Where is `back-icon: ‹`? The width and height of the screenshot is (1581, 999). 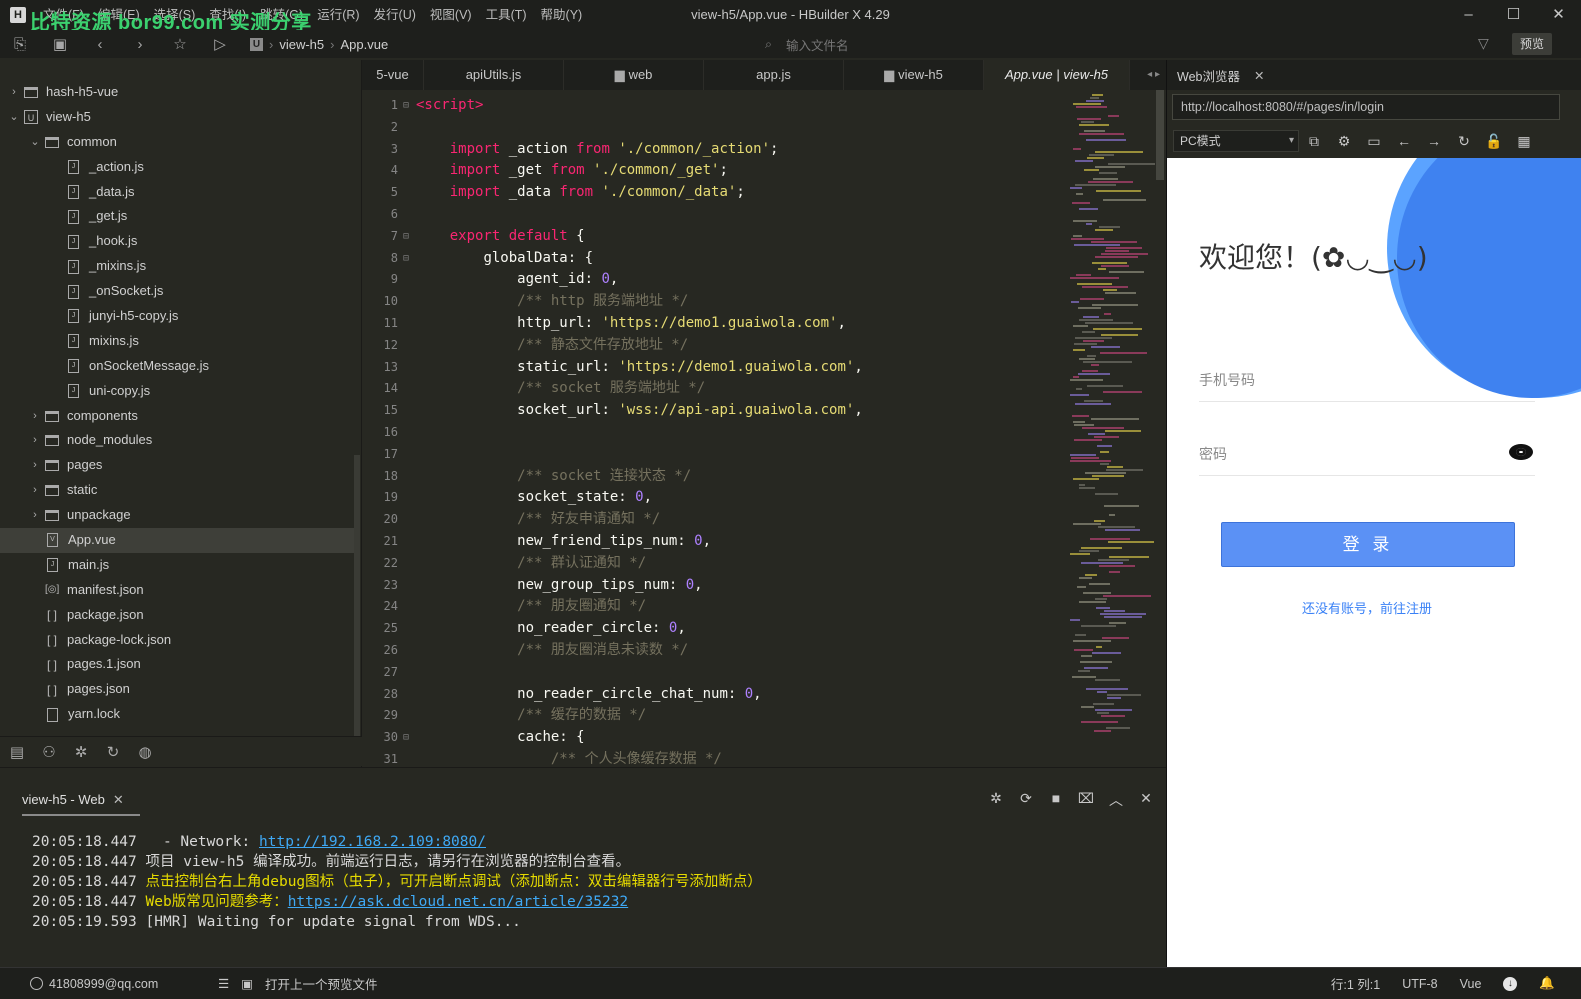
back-icon: ‹ is located at coordinates (100, 44).